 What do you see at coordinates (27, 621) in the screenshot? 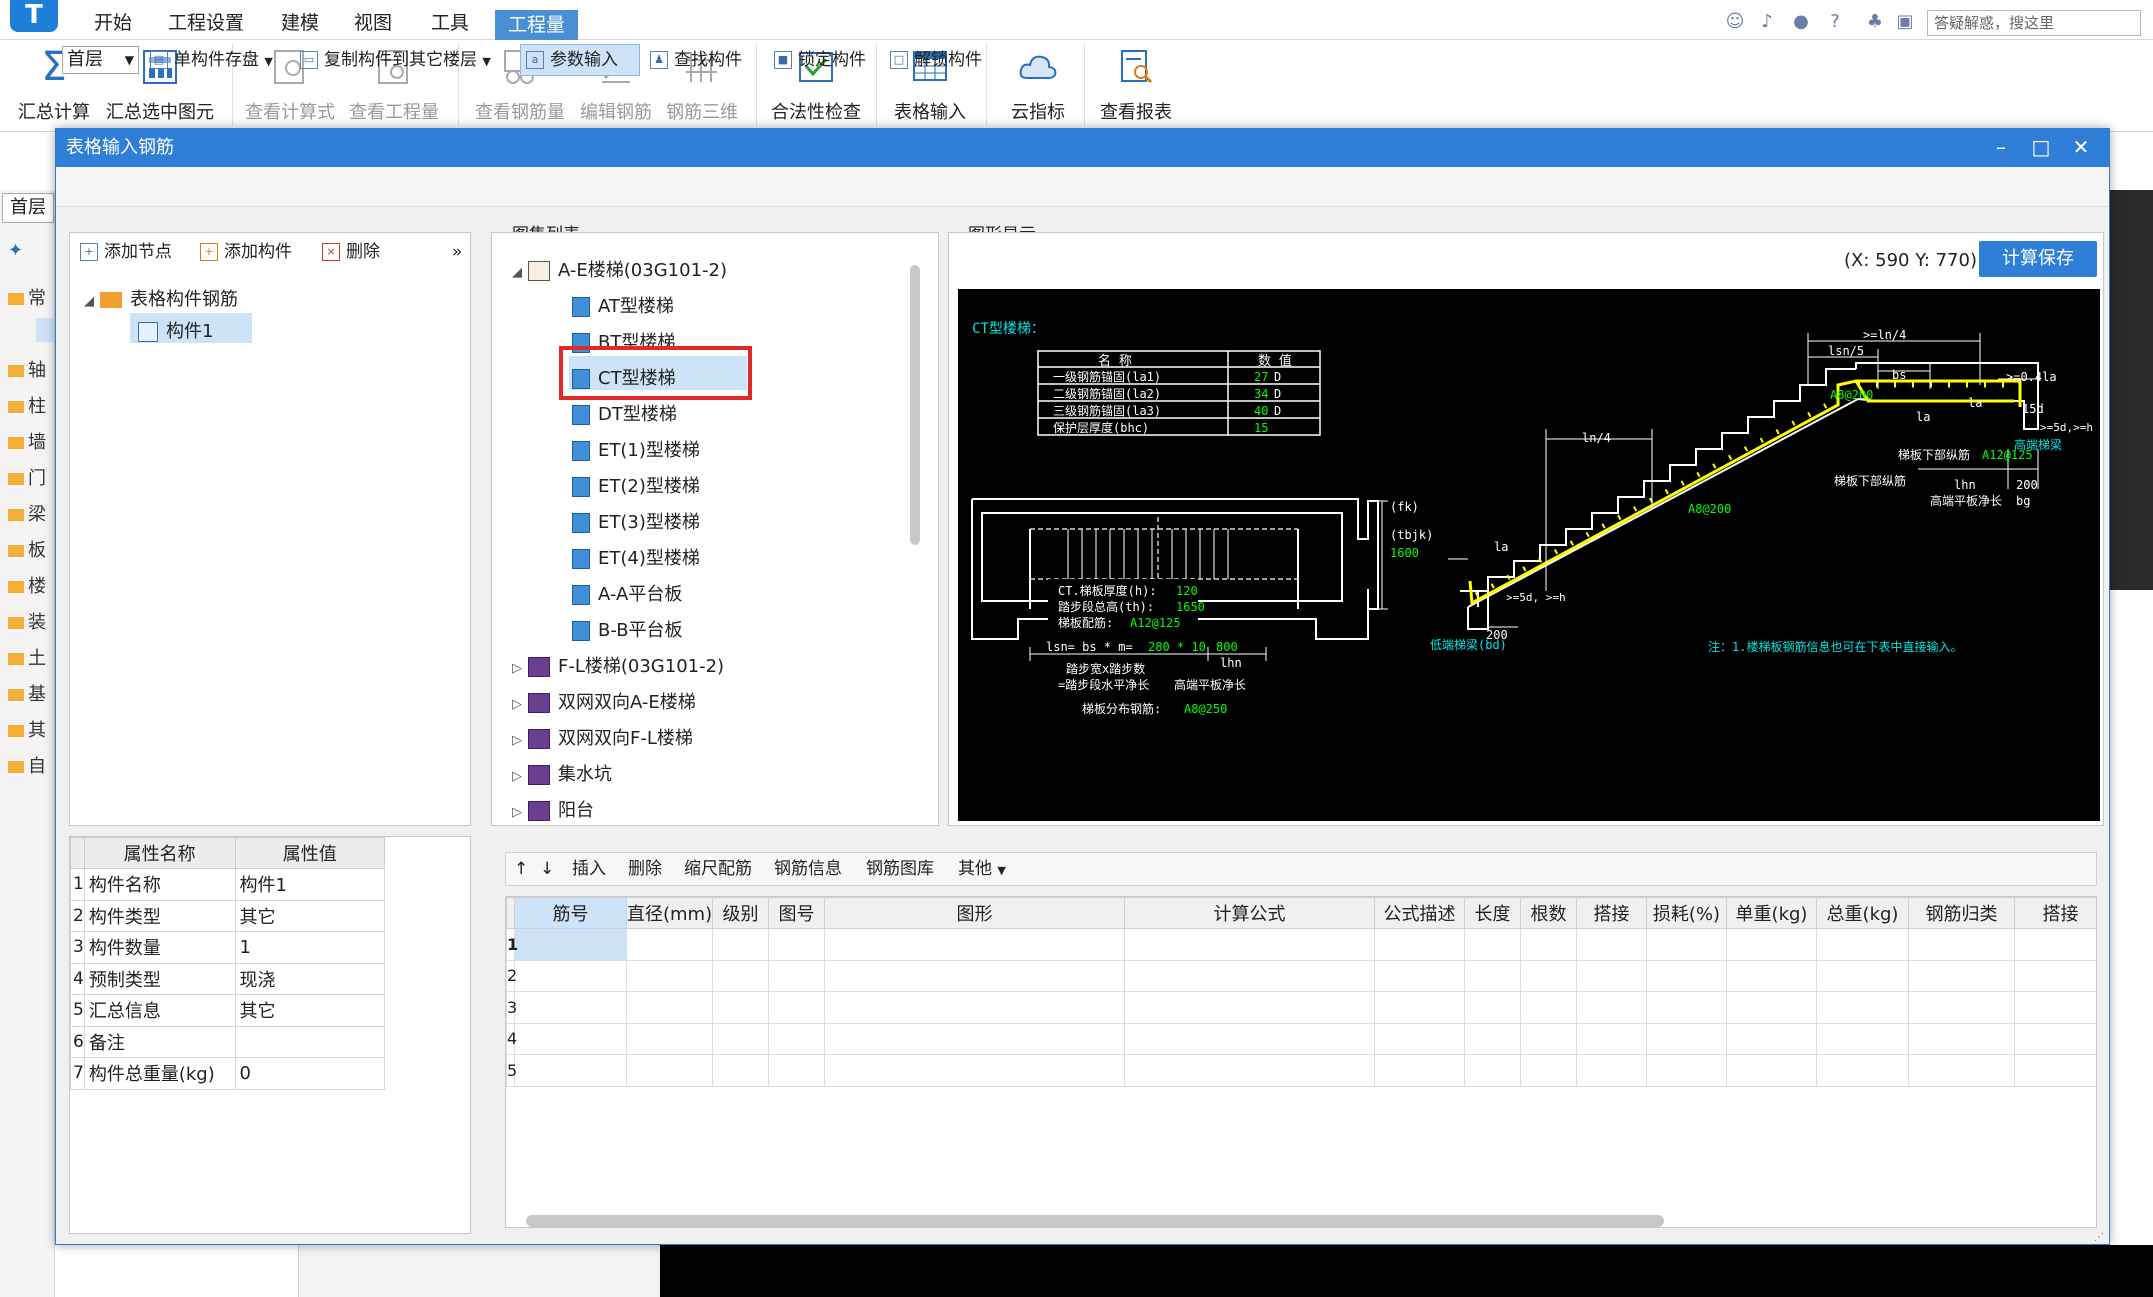
I see `layer-item: 装` at bounding box center [27, 621].